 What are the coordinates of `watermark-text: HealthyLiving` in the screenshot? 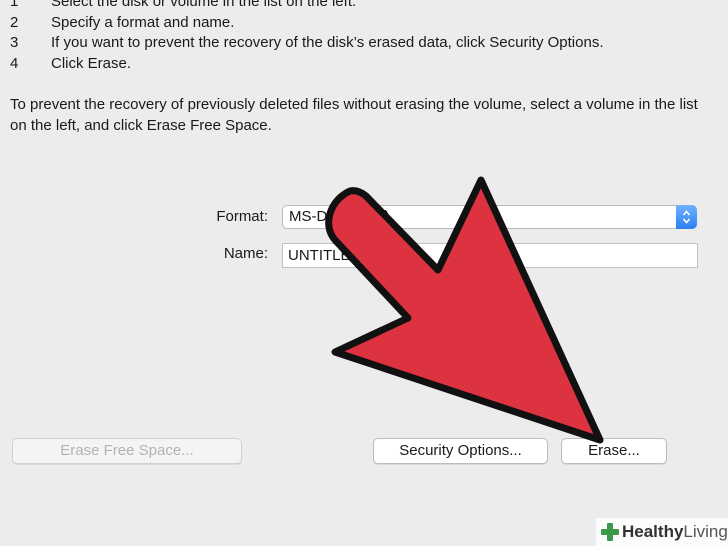 It's located at (675, 531).